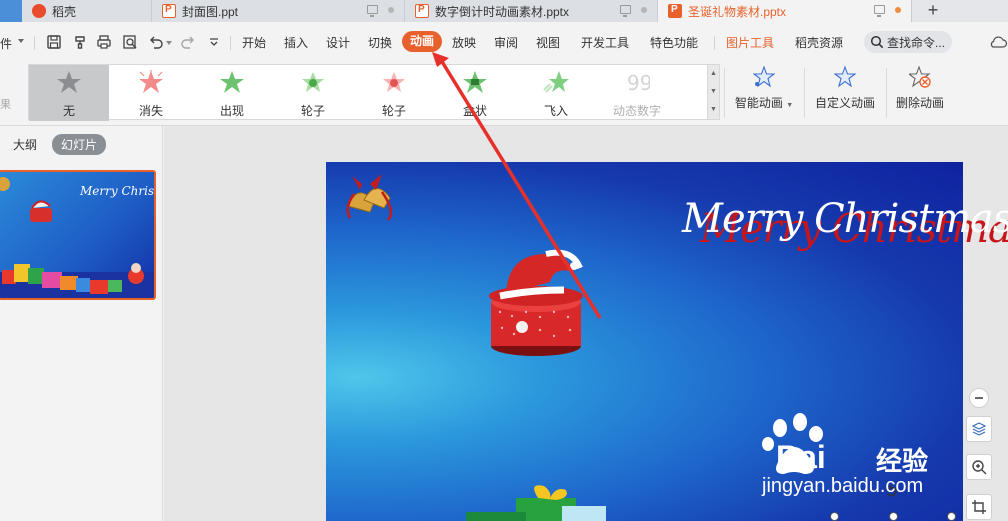 This screenshot has height=521, width=1008. I want to click on crop-button, so click(979, 507).